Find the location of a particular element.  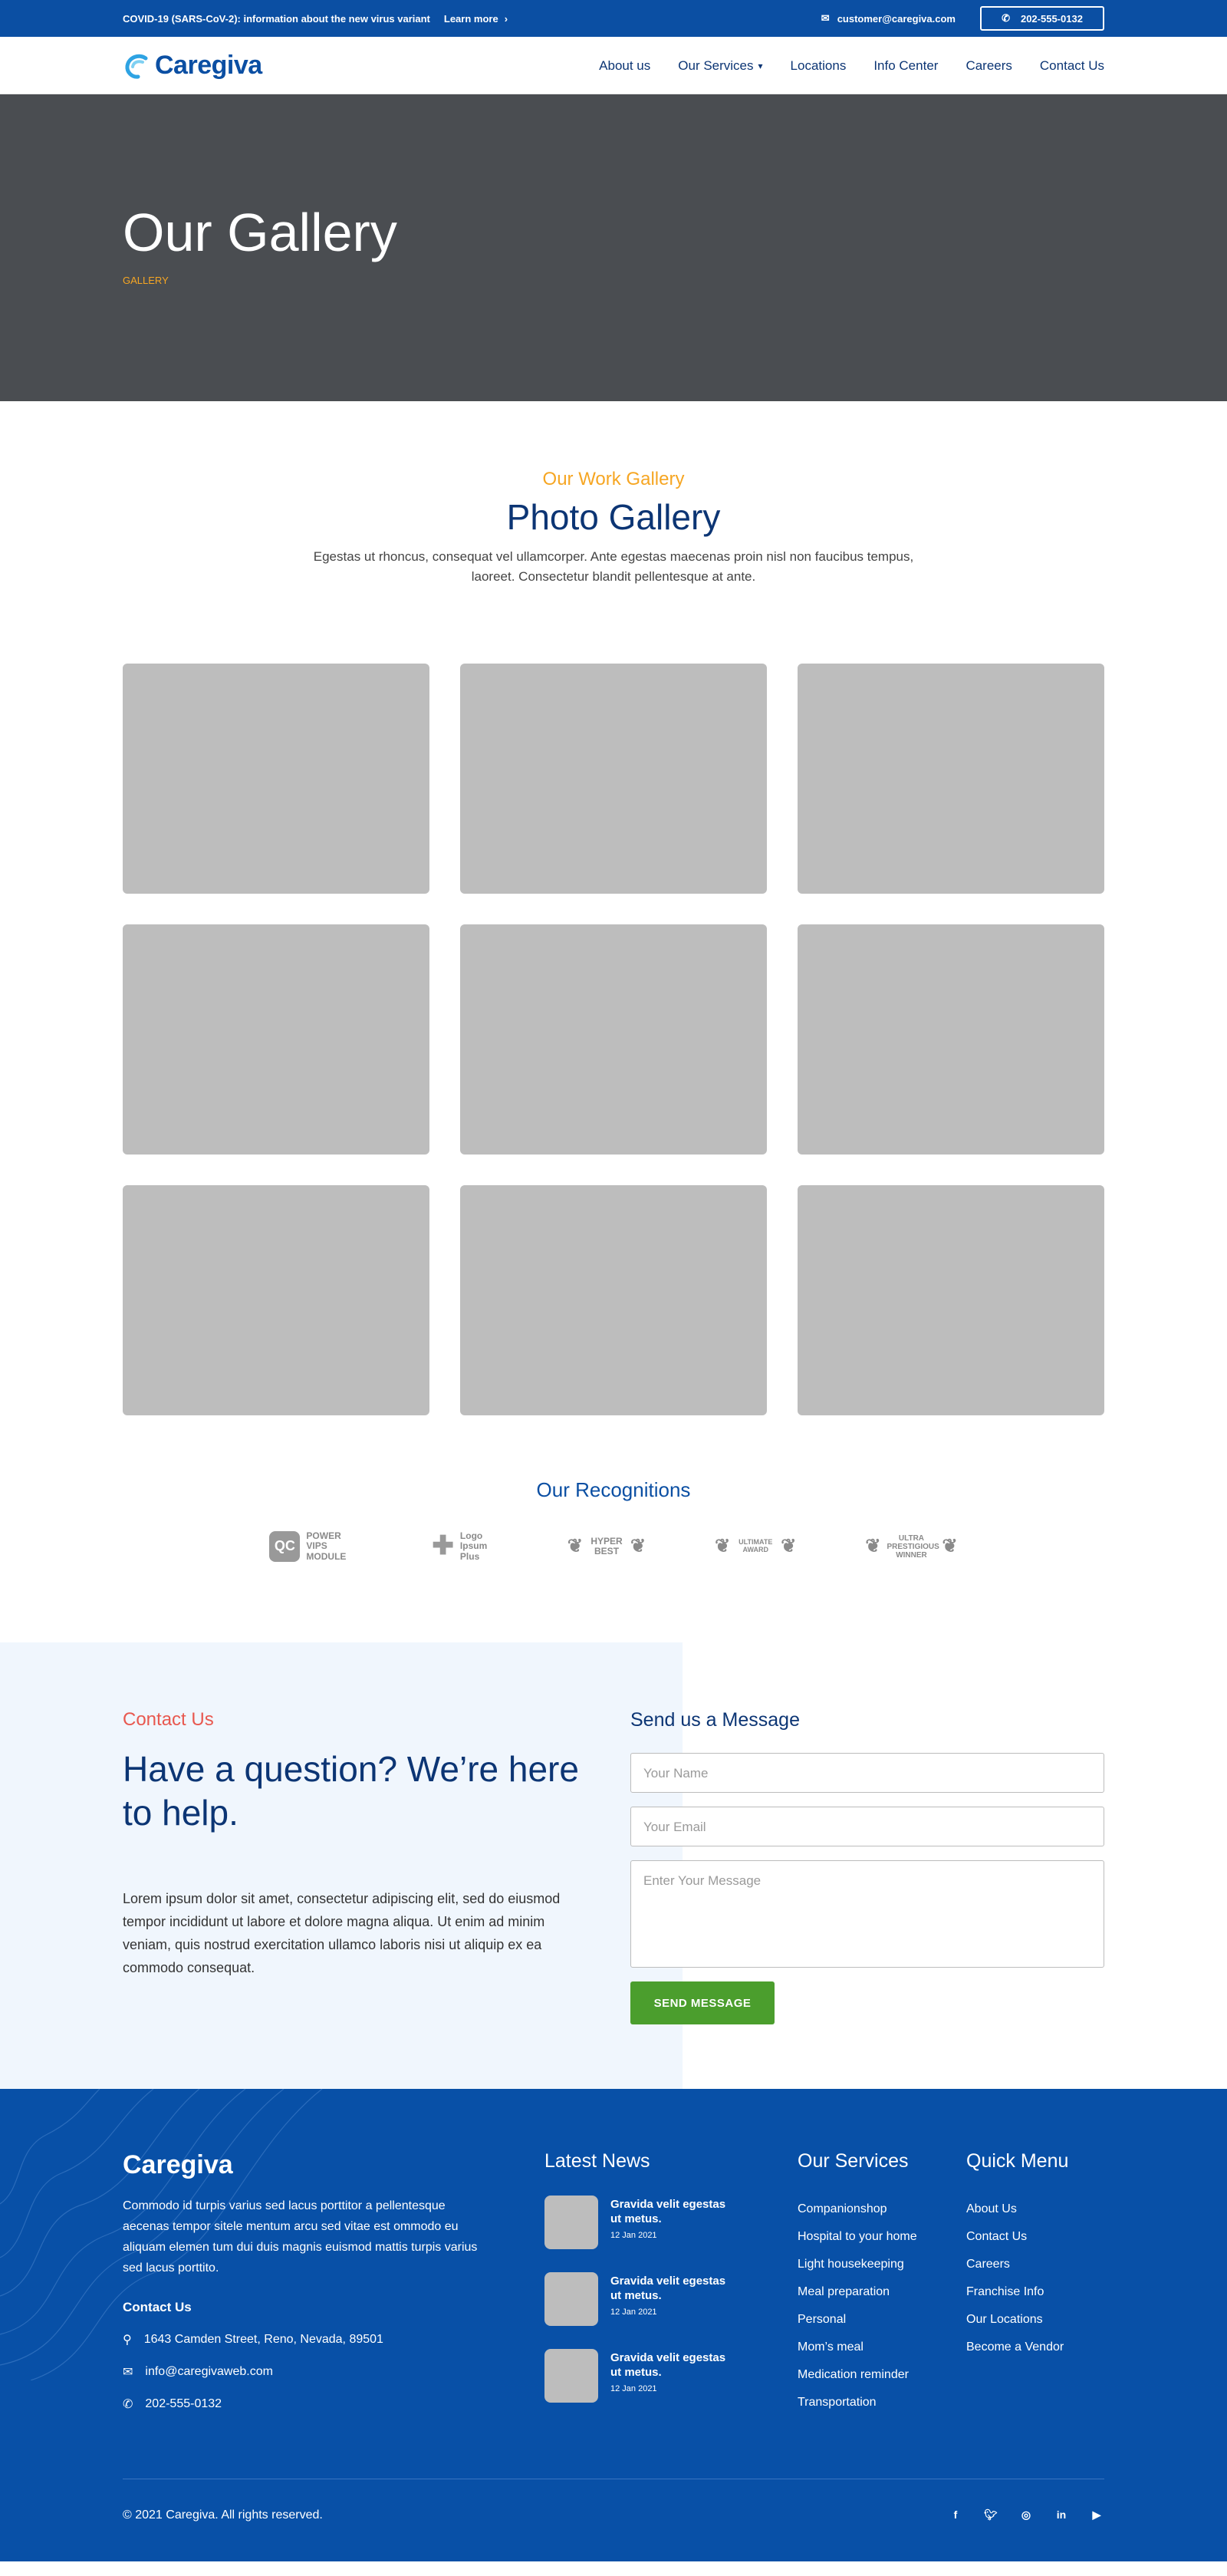

services-title: Our Services is located at coordinates (853, 2161).